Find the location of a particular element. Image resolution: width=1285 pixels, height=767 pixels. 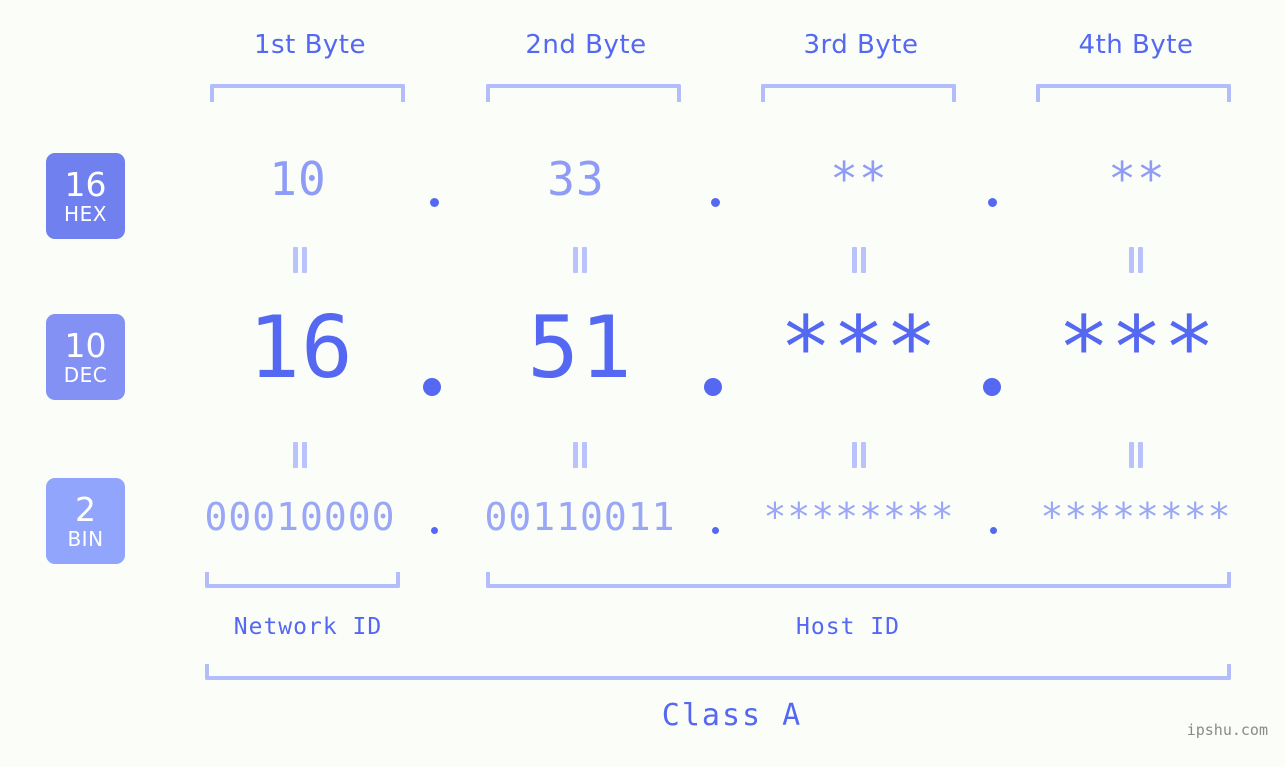

dec-byte-1: 16 is located at coordinates (301, 348).